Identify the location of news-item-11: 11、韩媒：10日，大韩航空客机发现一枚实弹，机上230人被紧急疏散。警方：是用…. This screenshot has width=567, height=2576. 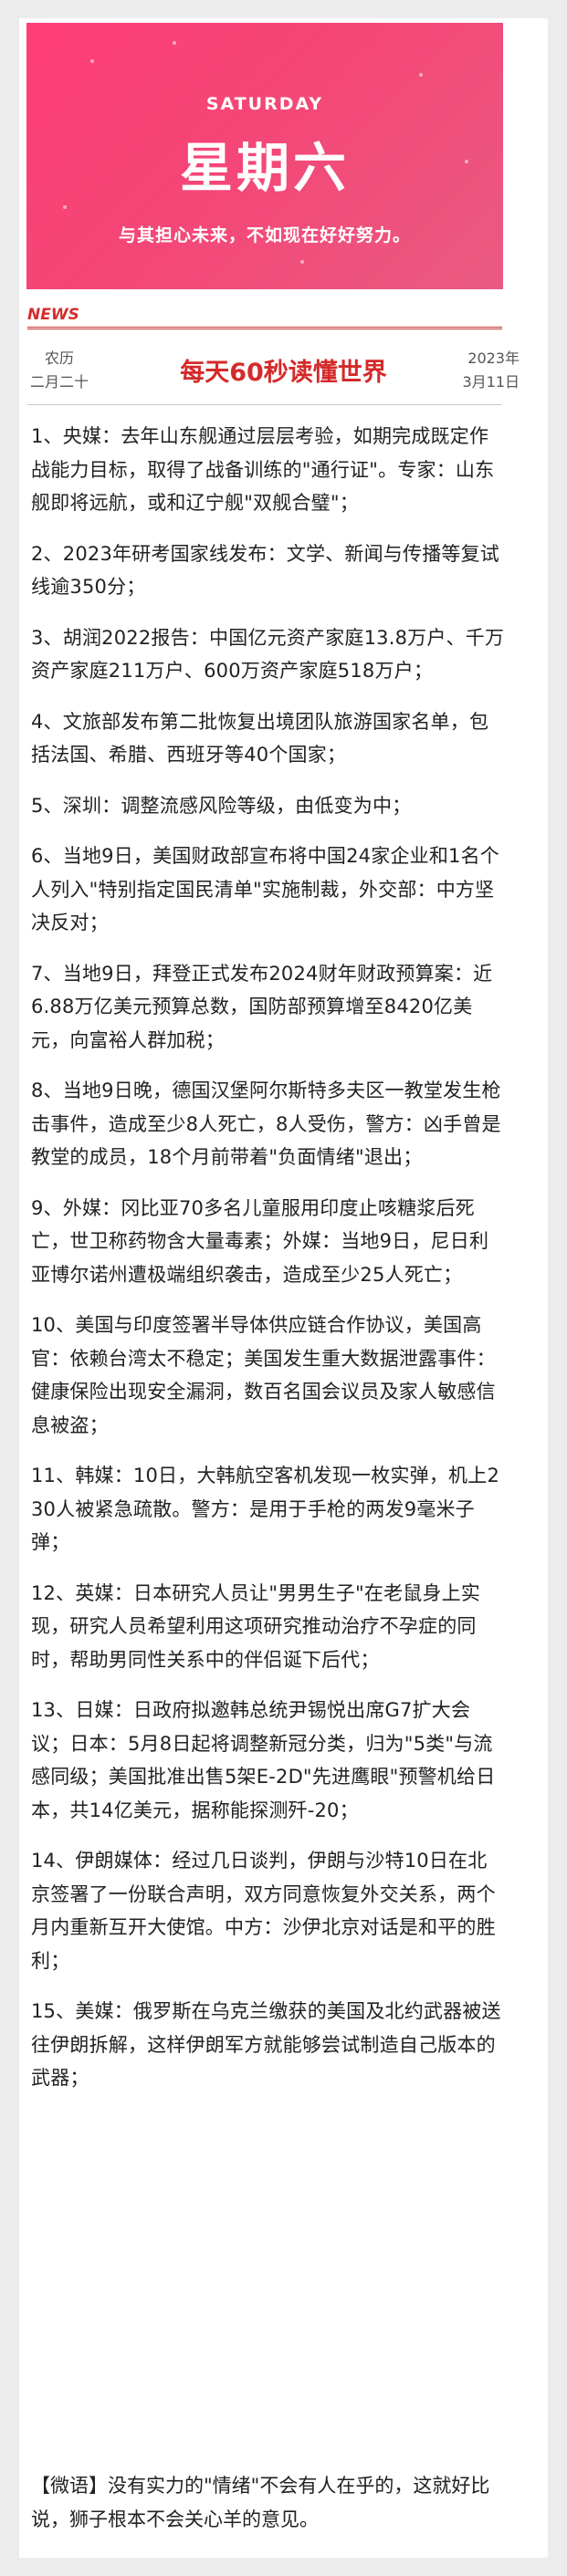
(266, 1509).